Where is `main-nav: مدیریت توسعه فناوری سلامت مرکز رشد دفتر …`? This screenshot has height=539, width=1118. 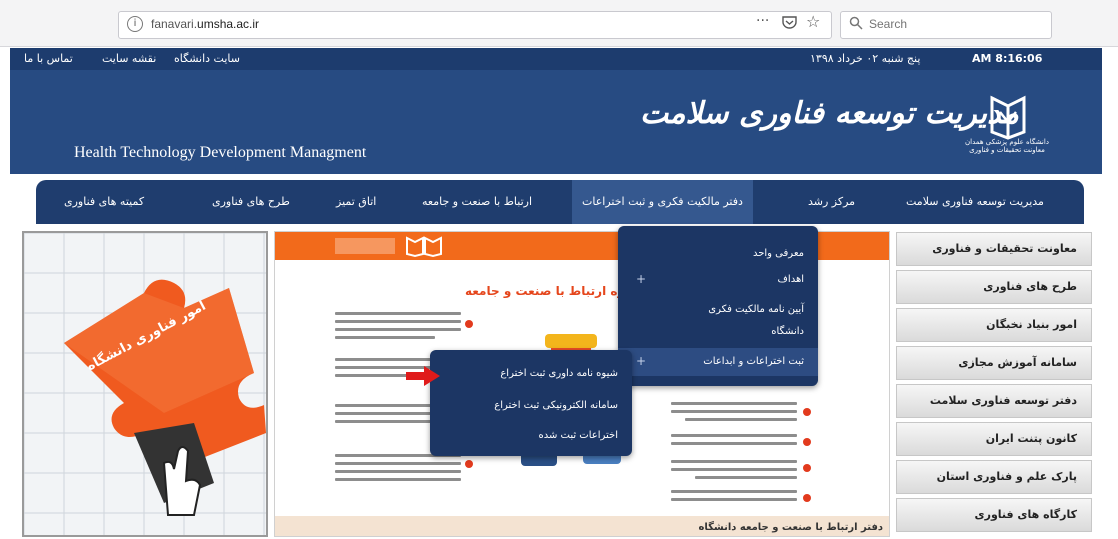
main-nav: مدیریت توسعه فناوری سلامت مرکز رشد دفتر … is located at coordinates (560, 202).